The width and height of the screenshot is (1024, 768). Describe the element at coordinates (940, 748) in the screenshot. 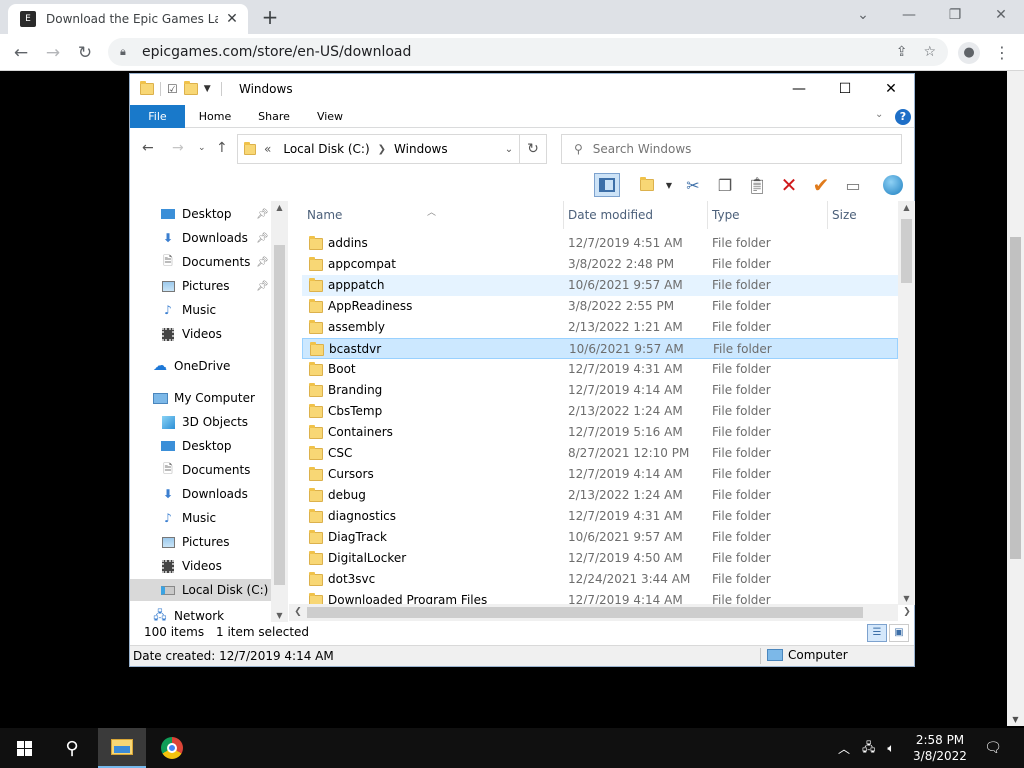

I see `clock: 2:58 PM 3/8/2022` at that location.